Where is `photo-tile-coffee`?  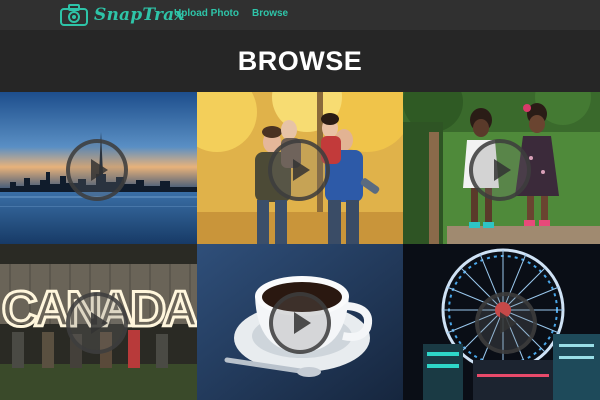 photo-tile-coffee is located at coordinates (300, 322).